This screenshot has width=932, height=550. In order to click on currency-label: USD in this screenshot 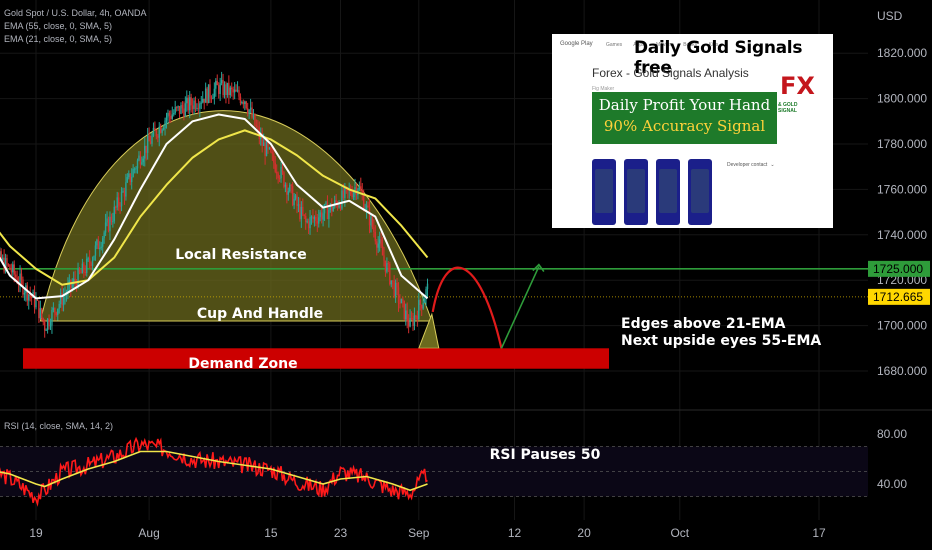, I will do `click(890, 16)`.